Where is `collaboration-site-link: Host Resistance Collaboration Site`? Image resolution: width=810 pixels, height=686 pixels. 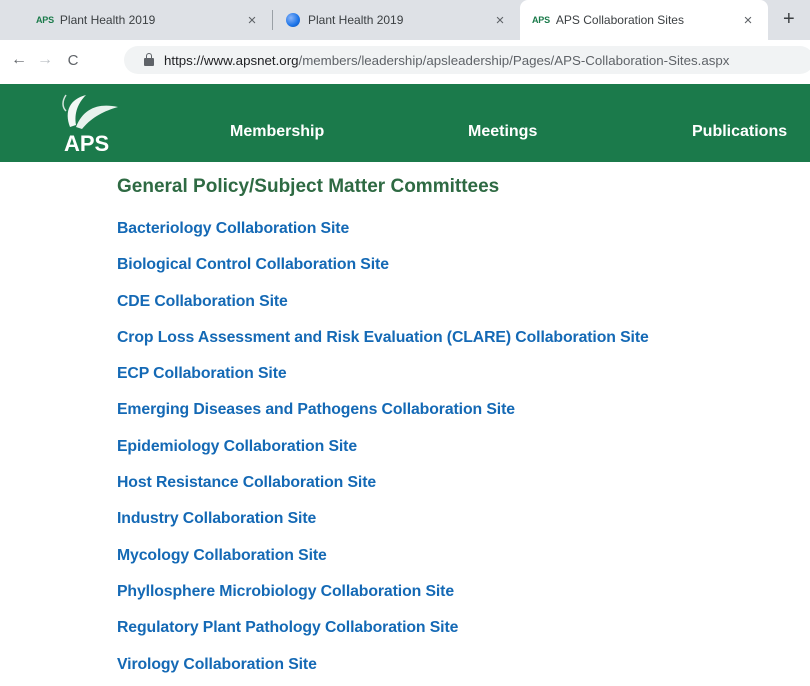 collaboration-site-link: Host Resistance Collaboration Site is located at coordinates (246, 482).